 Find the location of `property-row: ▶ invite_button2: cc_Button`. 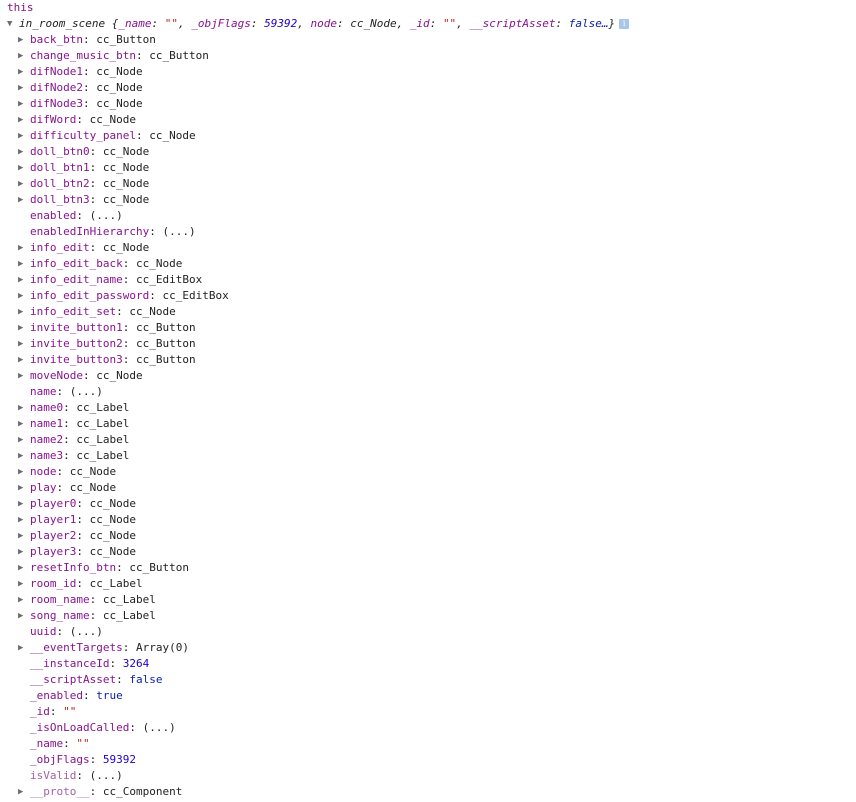

property-row: ▶ invite_button2: cc_Button is located at coordinates (428, 344).